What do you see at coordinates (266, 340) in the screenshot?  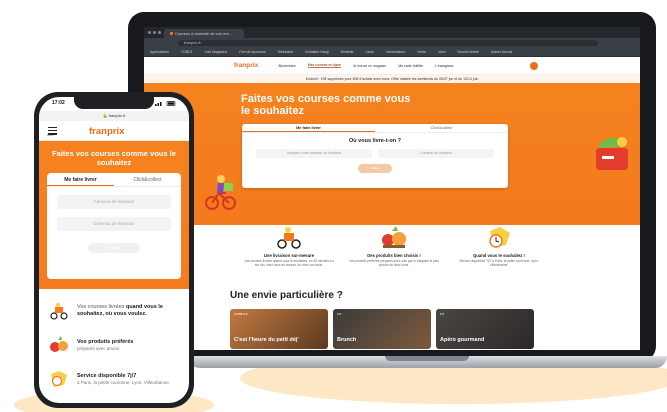 I see `card-label: C'est l'heure du petit déj'` at bounding box center [266, 340].